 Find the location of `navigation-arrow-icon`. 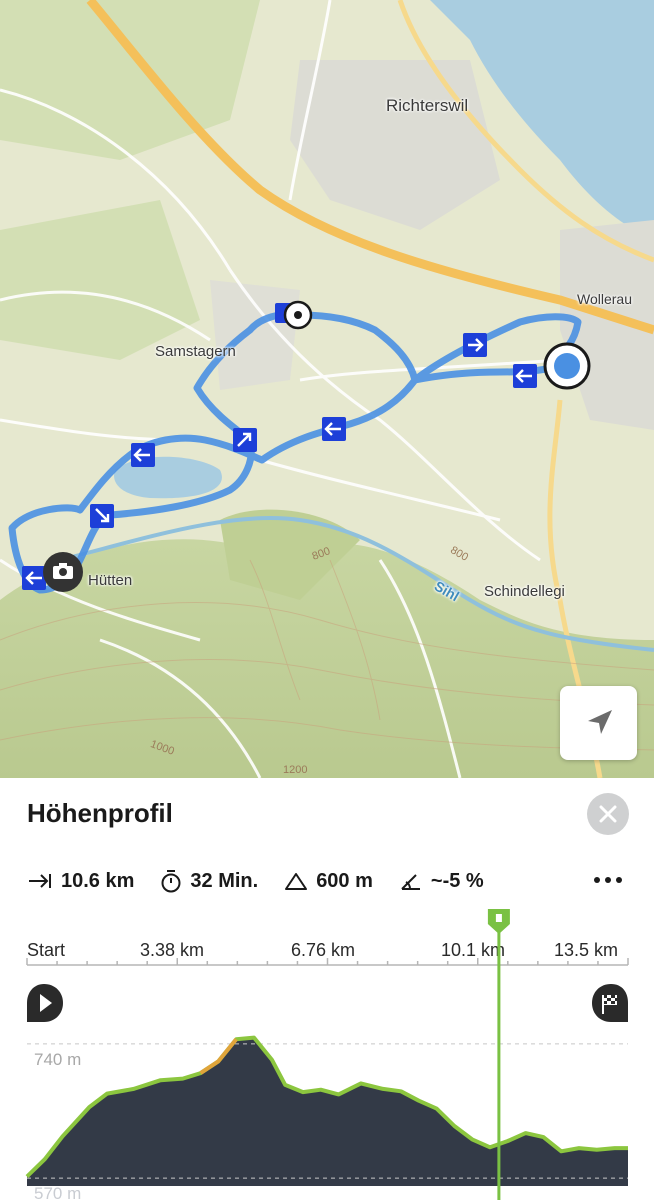

navigation-arrow-icon is located at coordinates (599, 722).